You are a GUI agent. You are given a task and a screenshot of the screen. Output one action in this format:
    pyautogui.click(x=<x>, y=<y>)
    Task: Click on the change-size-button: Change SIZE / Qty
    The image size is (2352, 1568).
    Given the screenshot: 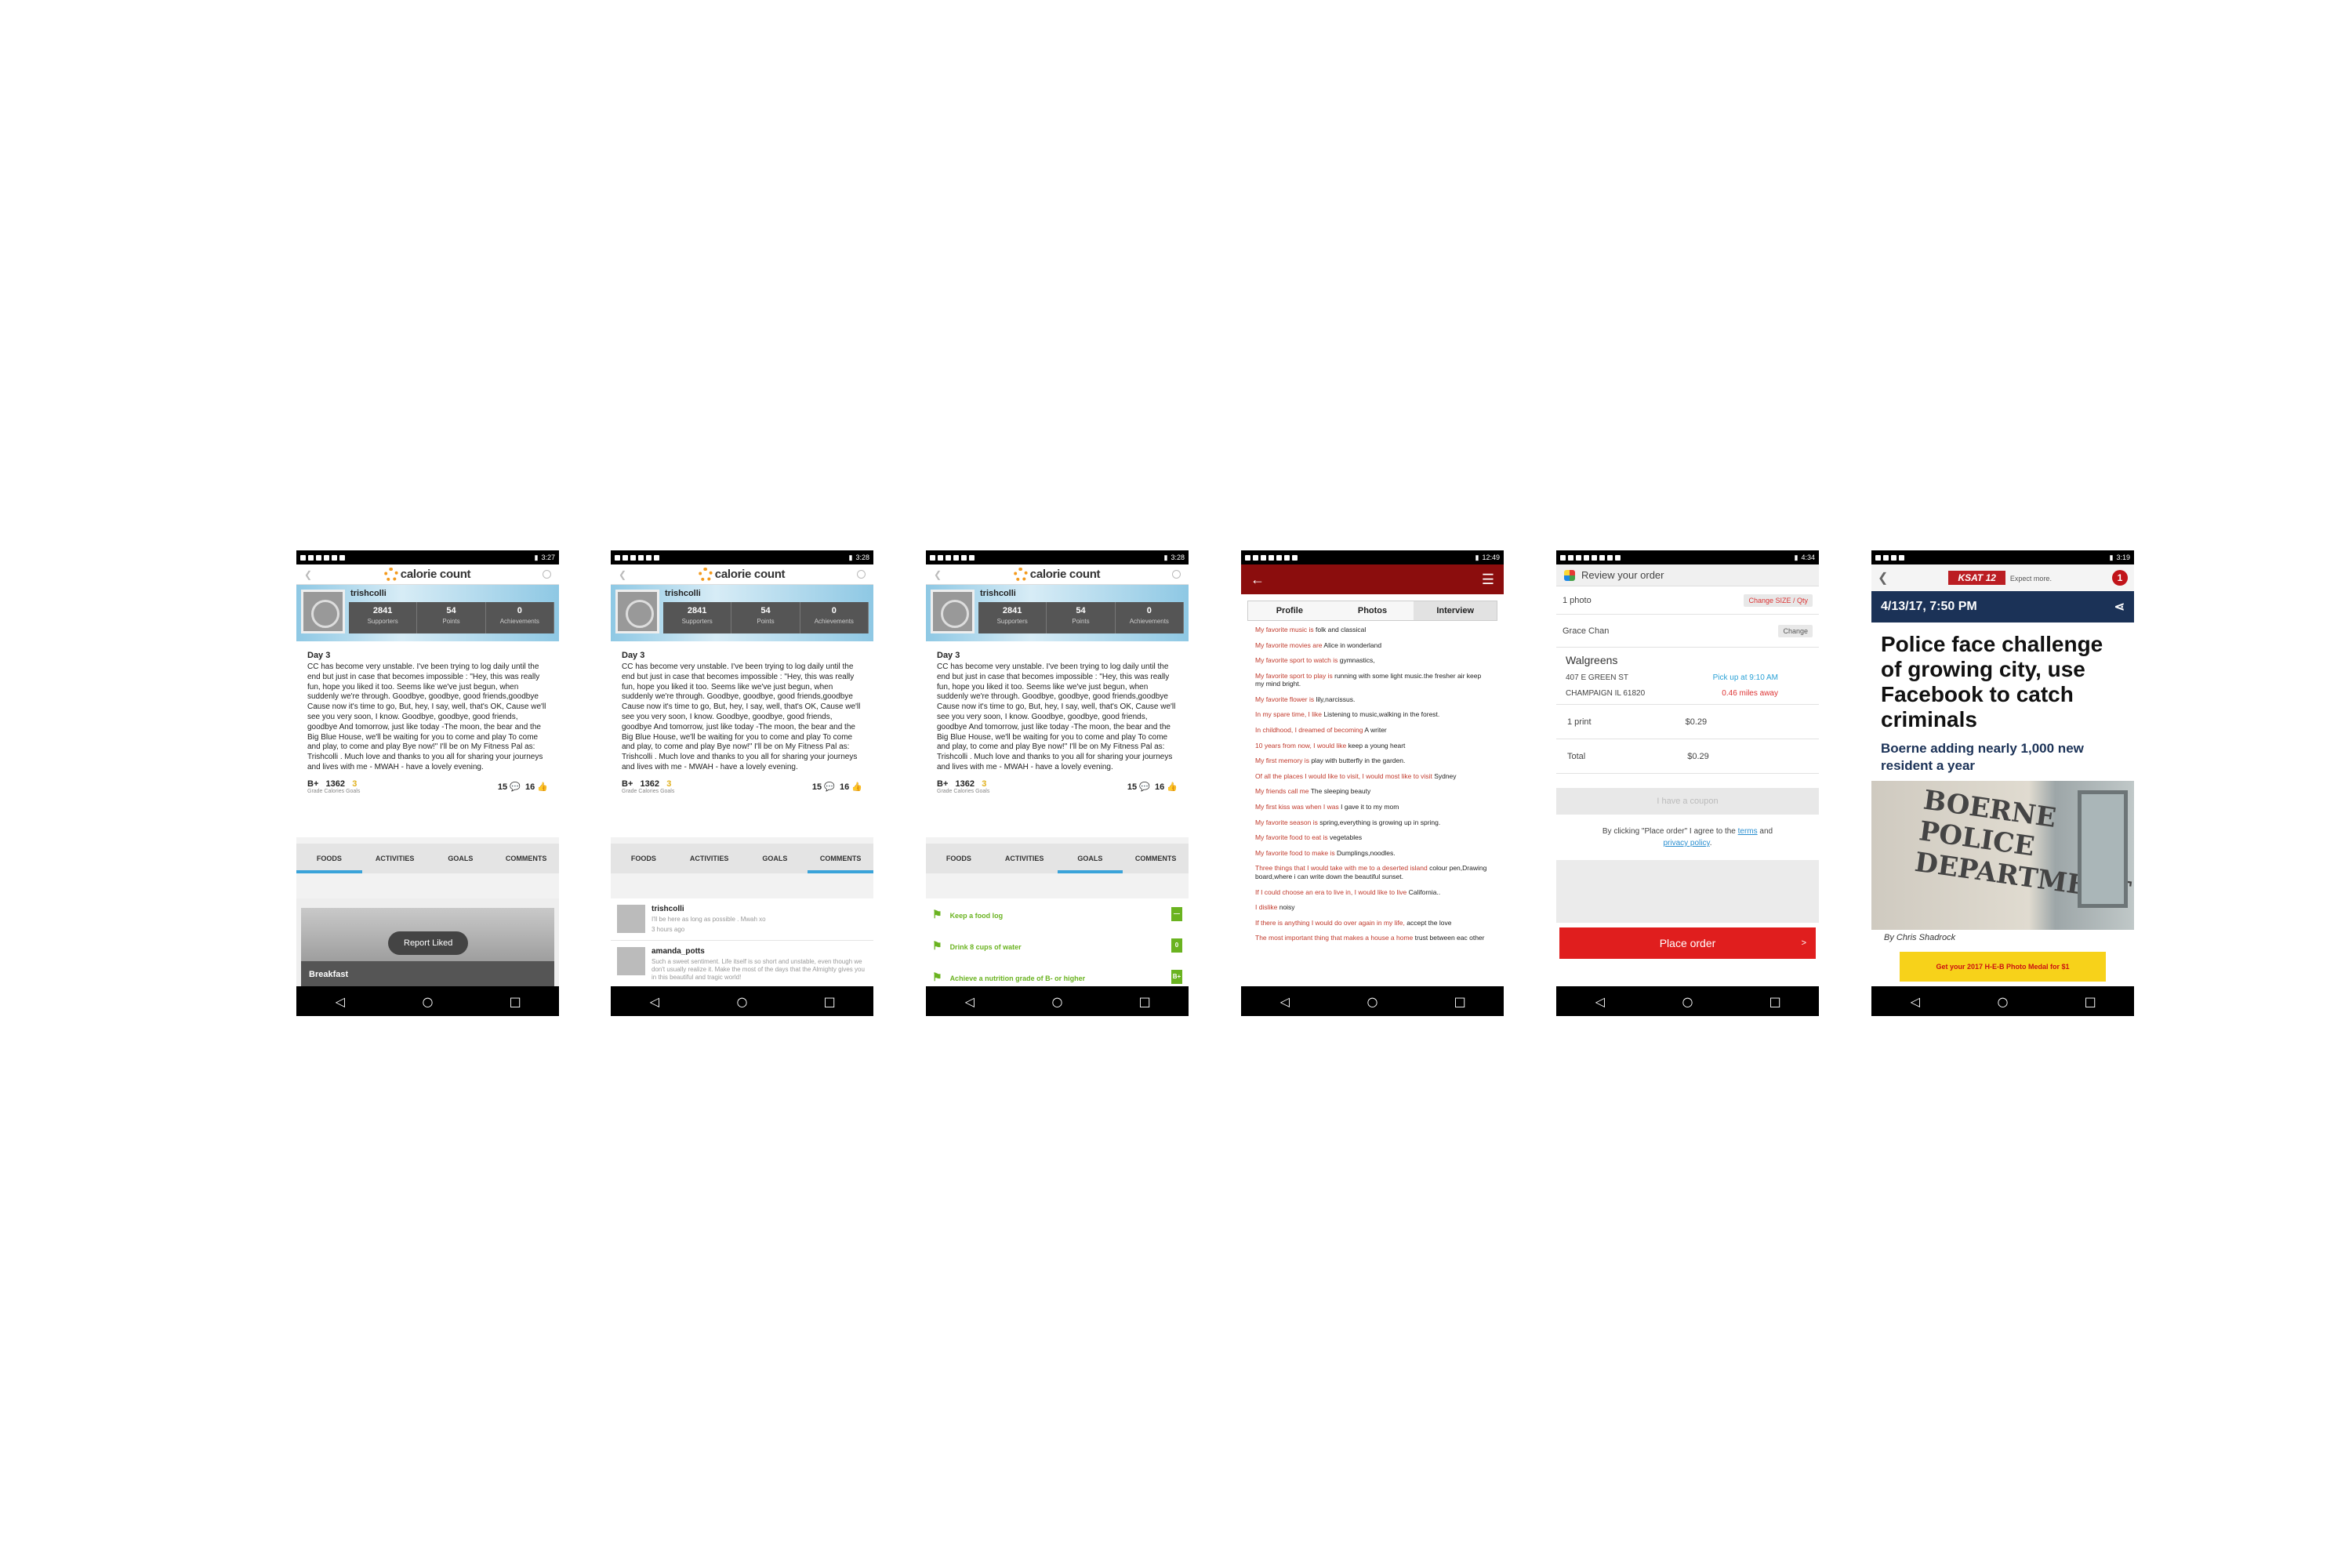 What is the action you would take?
    pyautogui.click(x=1778, y=600)
    